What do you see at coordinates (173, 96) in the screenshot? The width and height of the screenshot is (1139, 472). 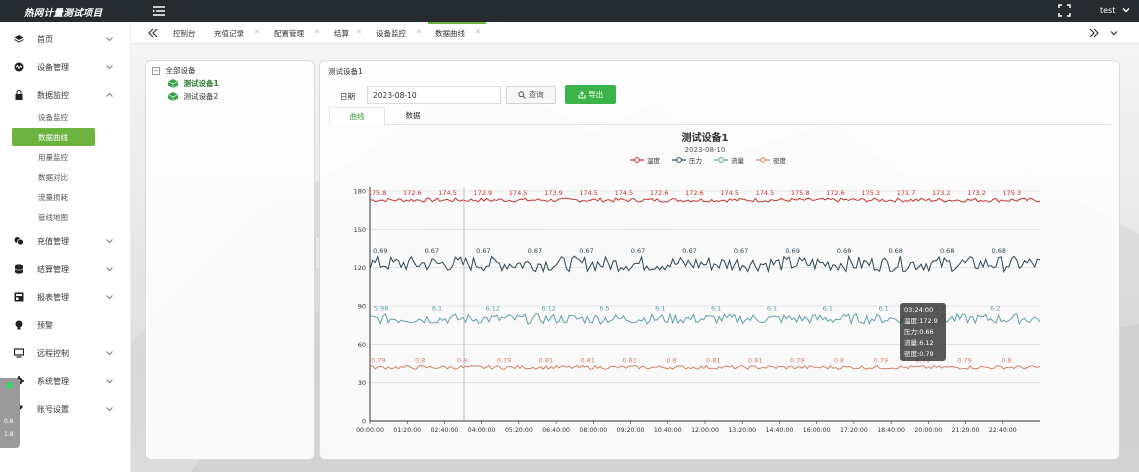 I see `cube-icon` at bounding box center [173, 96].